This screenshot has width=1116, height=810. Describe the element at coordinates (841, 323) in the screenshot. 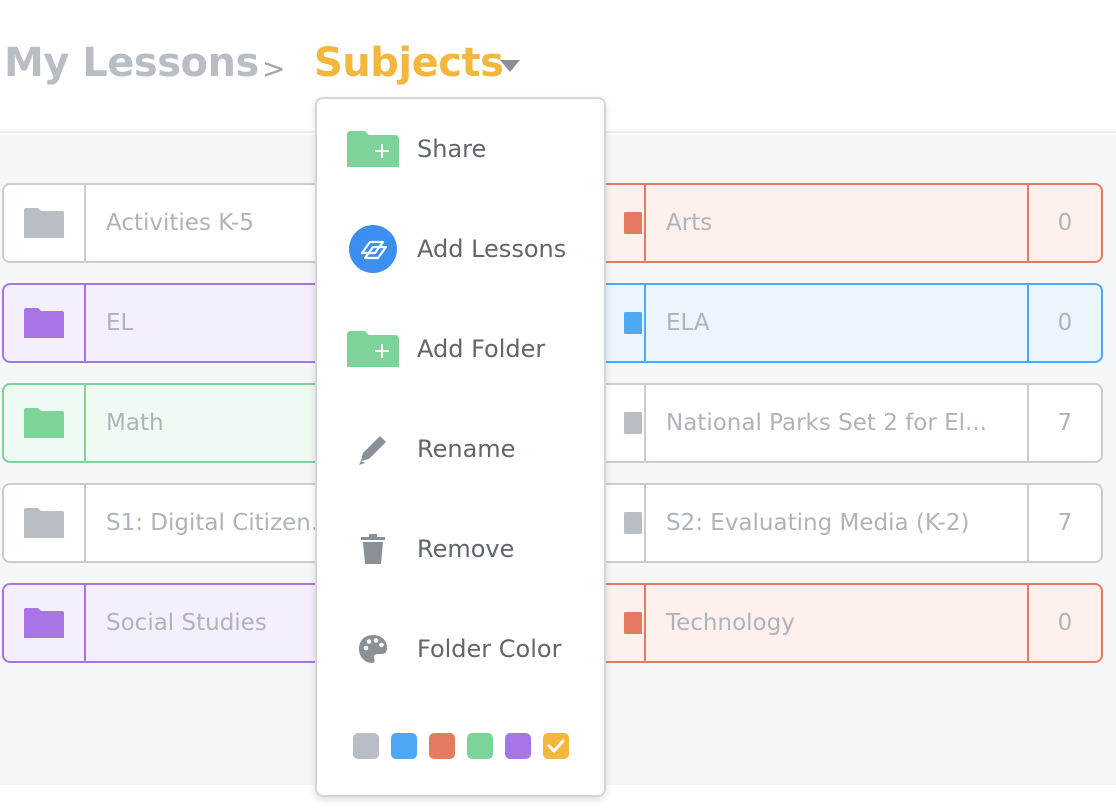

I see `folder-row: ELA 0` at that location.